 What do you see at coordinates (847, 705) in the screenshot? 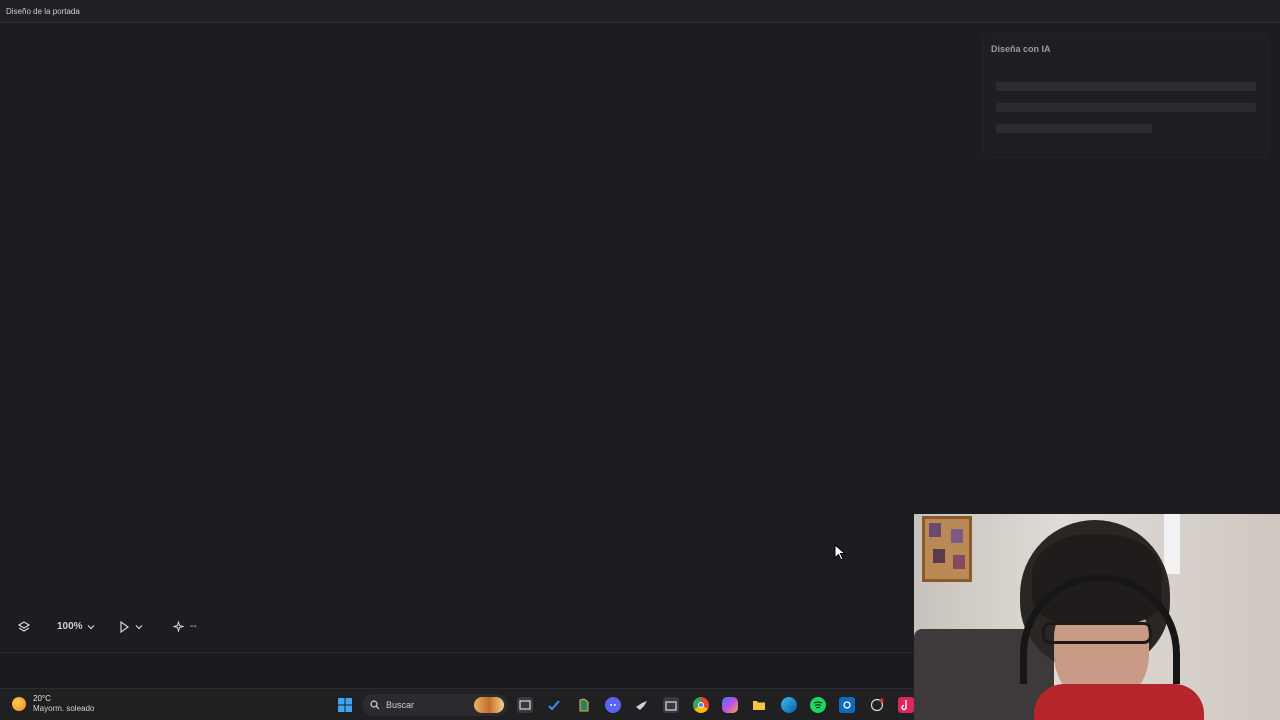
I see `outlook-icon` at bounding box center [847, 705].